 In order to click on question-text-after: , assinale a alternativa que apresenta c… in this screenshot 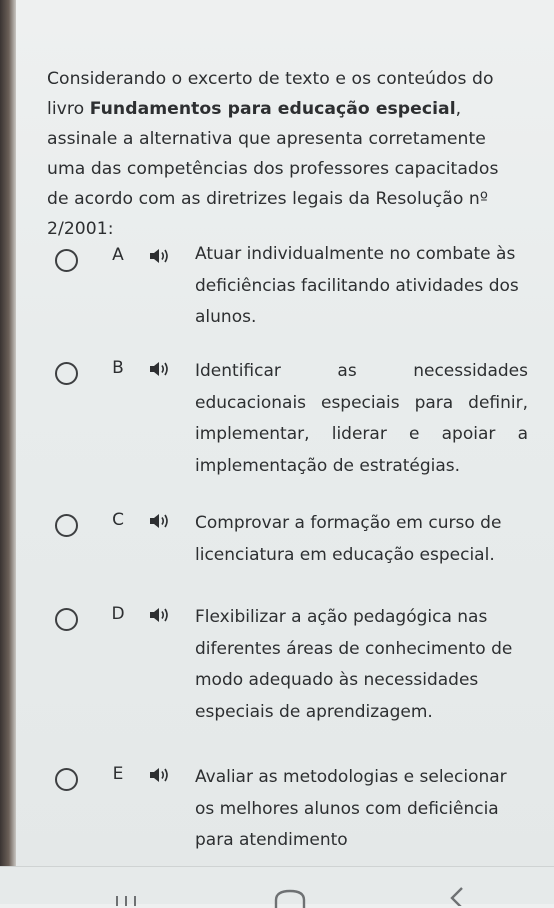, I will do `click(273, 169)`.